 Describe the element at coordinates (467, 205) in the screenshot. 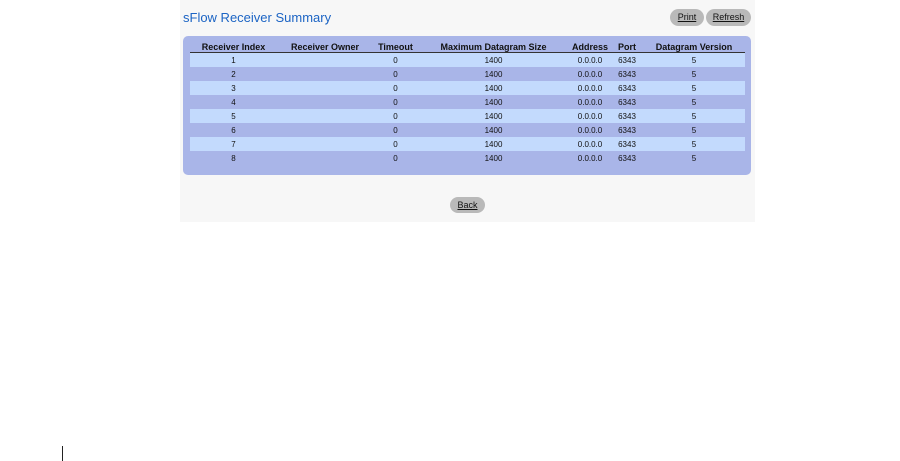

I see `back-button: Back` at that location.